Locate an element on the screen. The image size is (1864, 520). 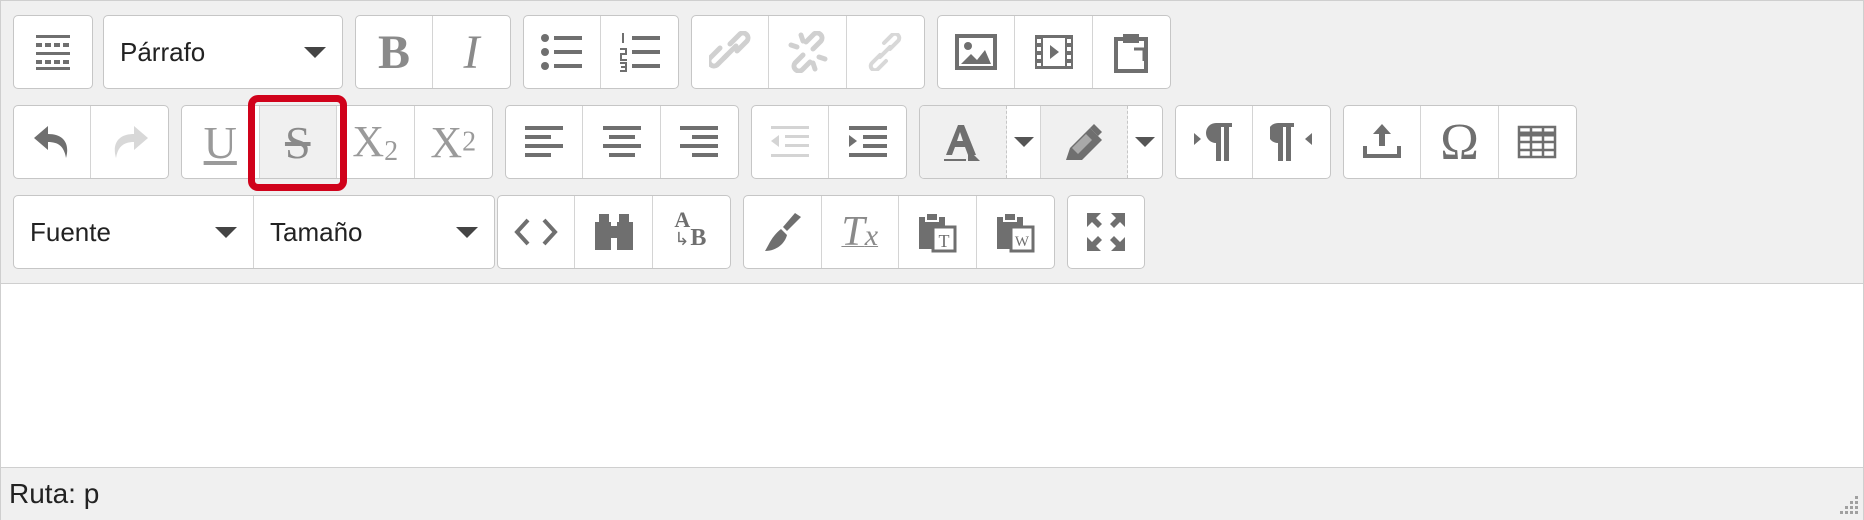
toolbar-toggle-icon is located at coordinates (53, 52).